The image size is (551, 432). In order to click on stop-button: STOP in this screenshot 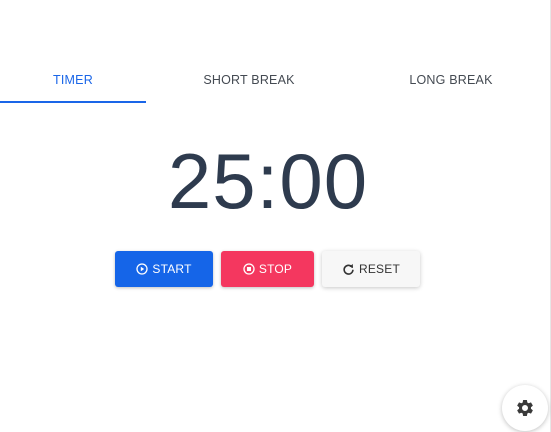, I will do `click(267, 269)`.